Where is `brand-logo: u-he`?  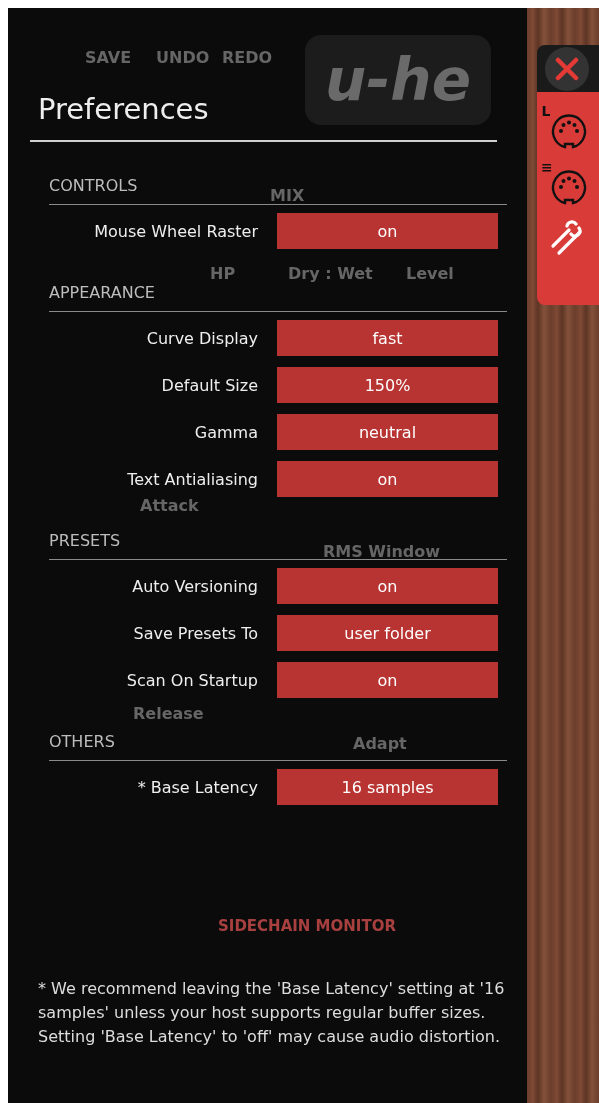 brand-logo: u-he is located at coordinates (398, 80).